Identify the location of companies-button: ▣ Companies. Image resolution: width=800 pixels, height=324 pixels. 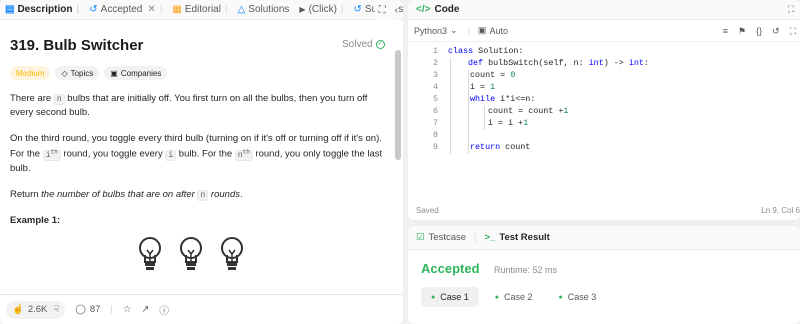
(136, 73).